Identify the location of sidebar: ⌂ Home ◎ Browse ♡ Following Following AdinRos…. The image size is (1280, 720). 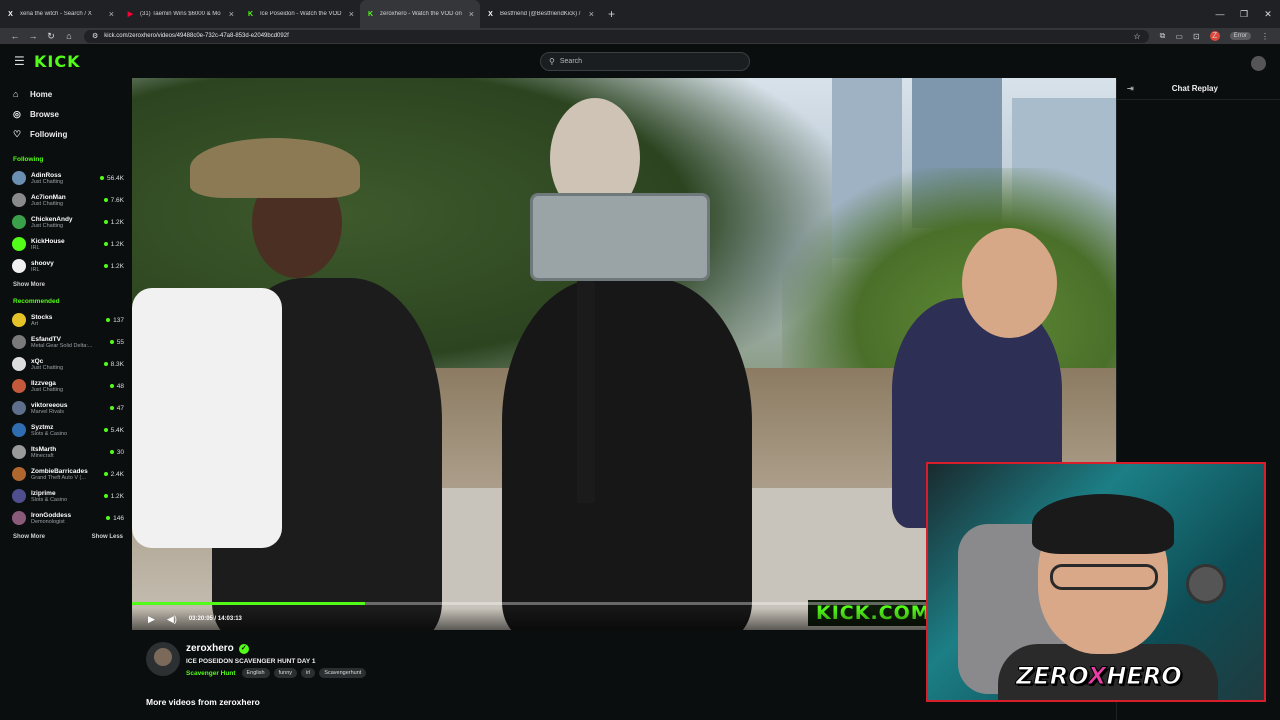
(65, 399).